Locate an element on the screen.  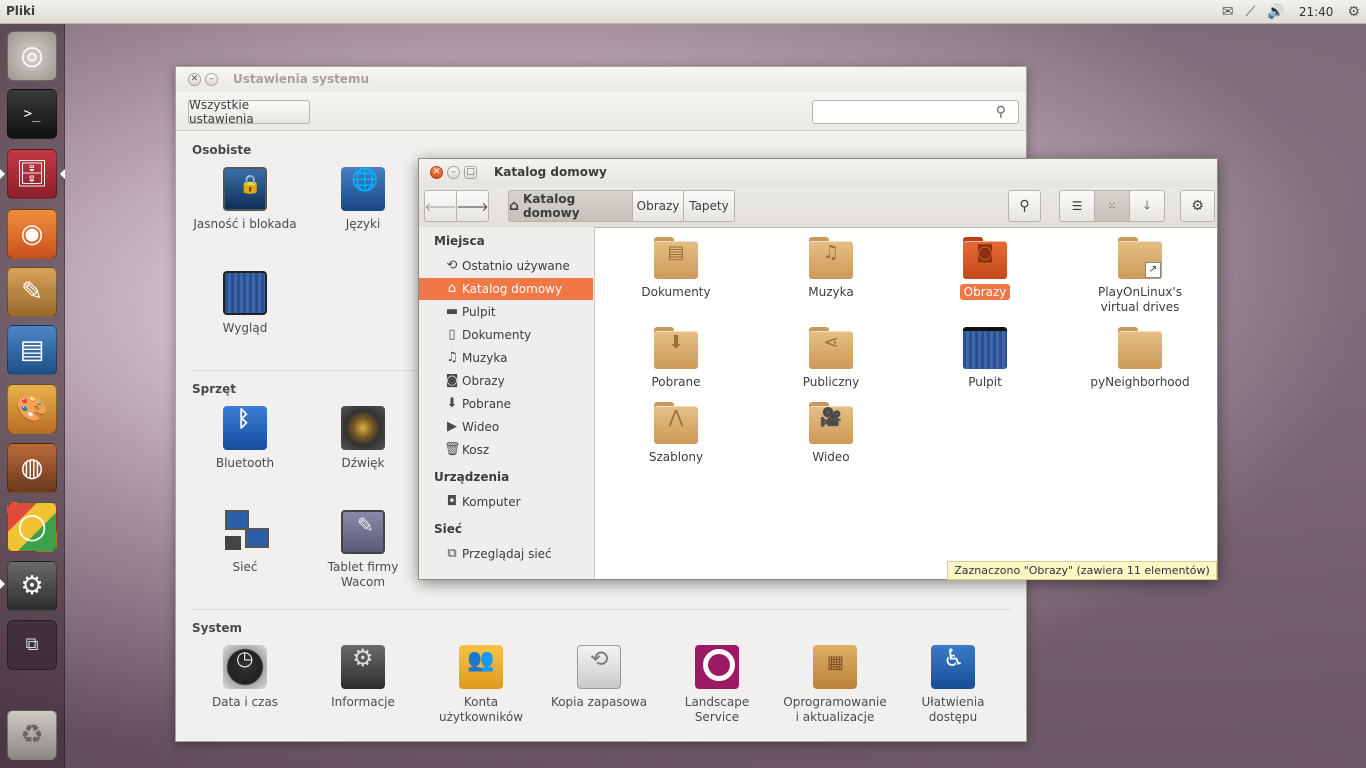
file-item-documents: ▤ Dokumenty is located at coordinates (676, 268).